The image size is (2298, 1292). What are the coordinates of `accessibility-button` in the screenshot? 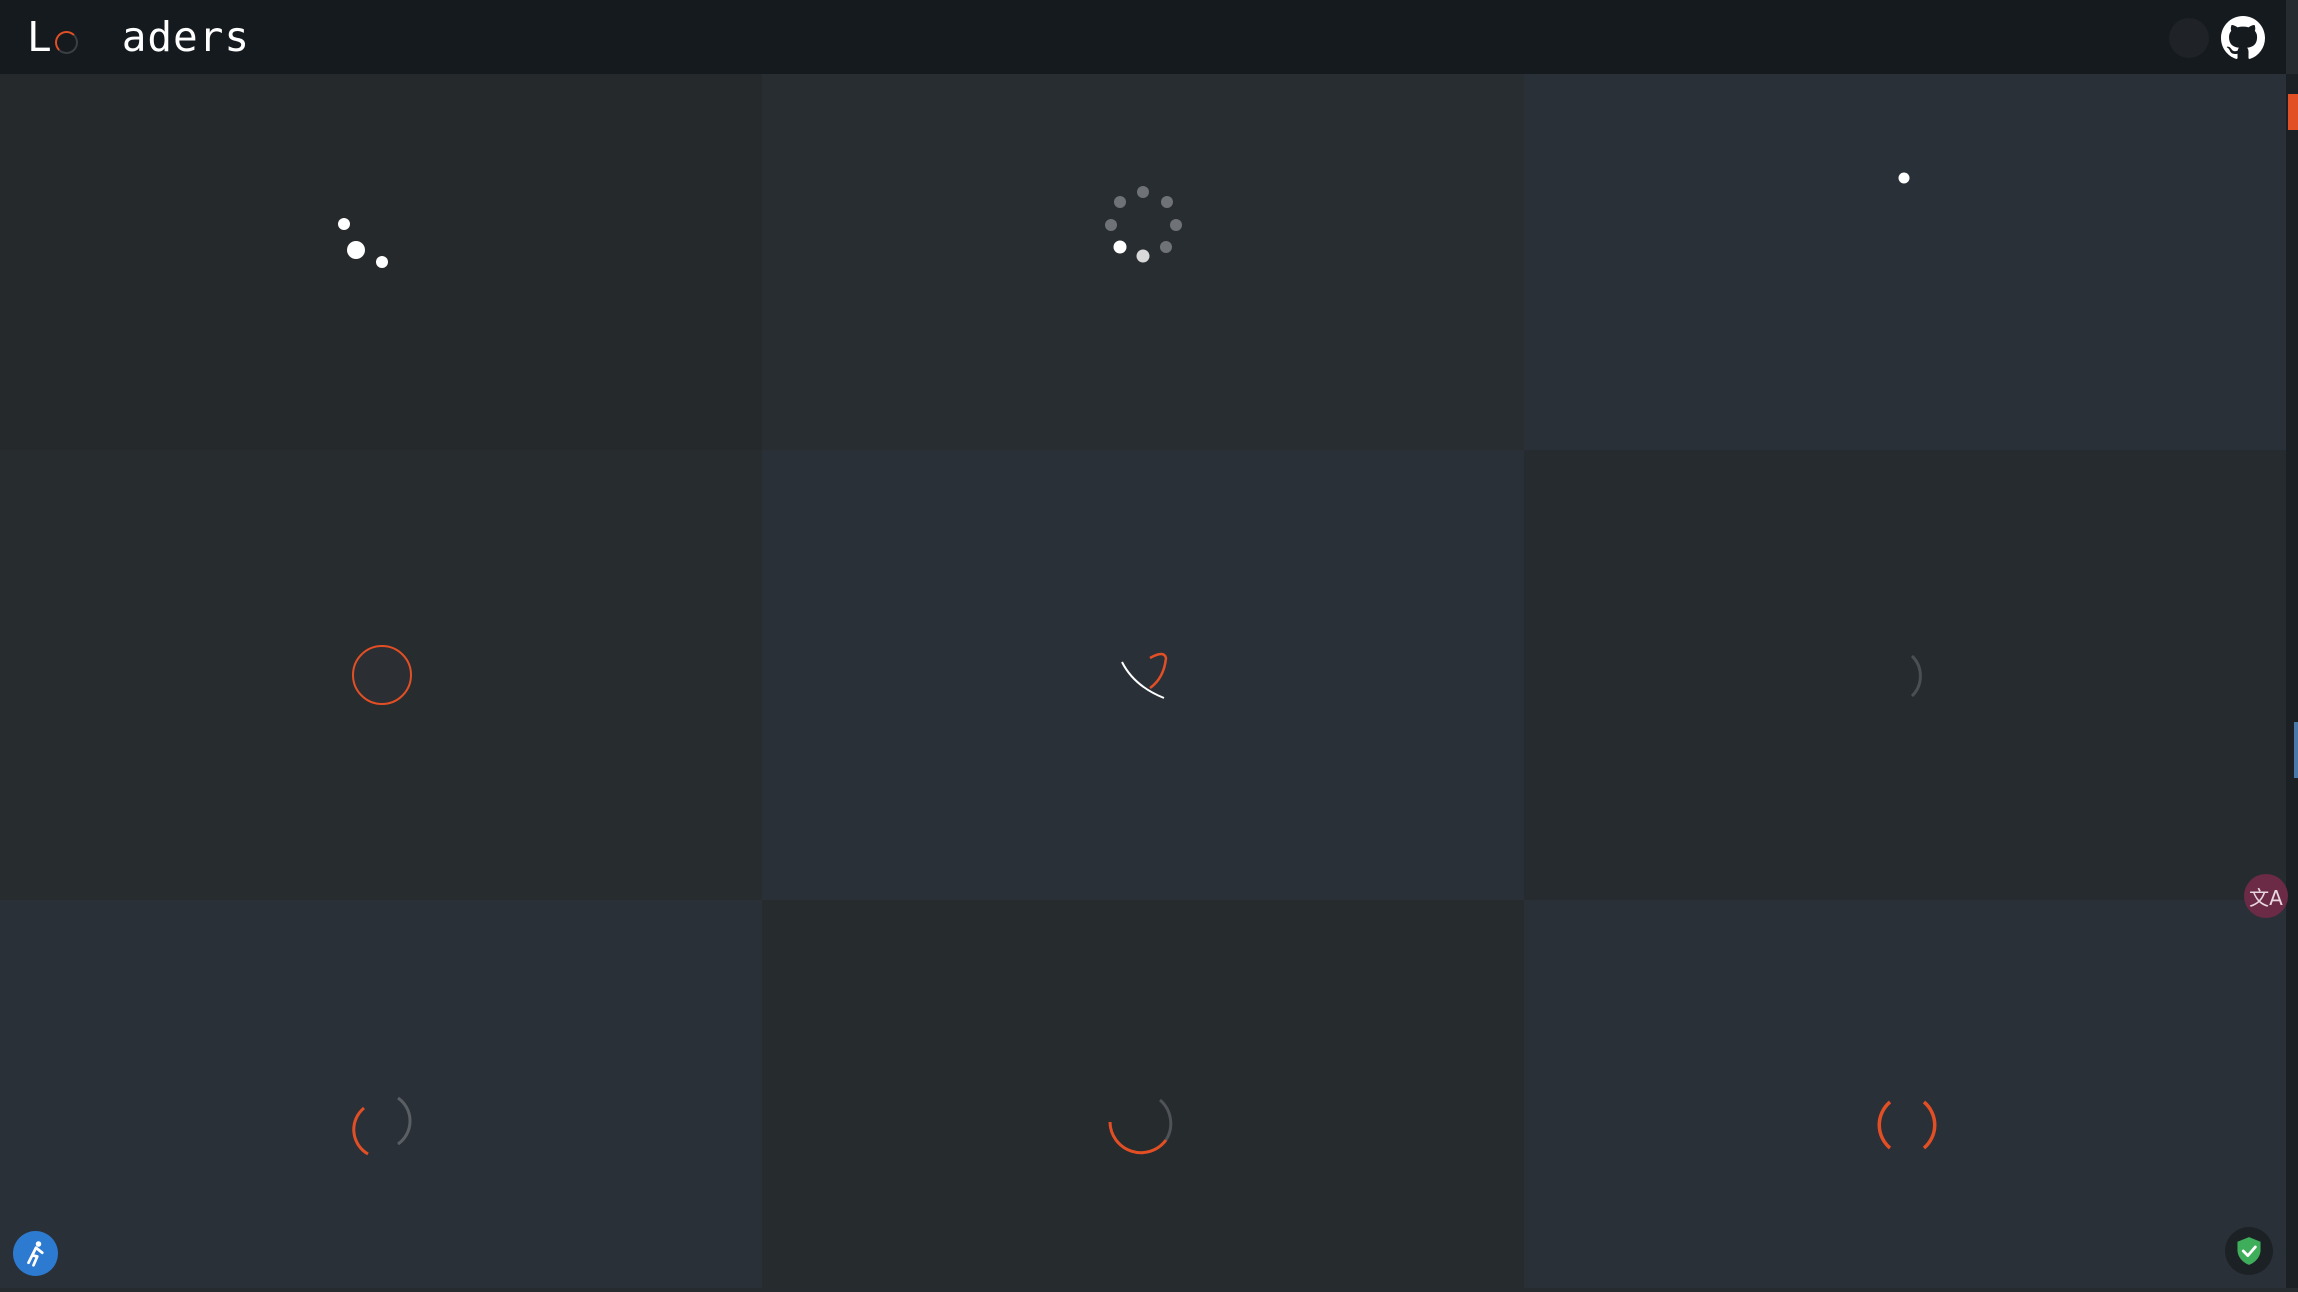 It's located at (35, 1253).